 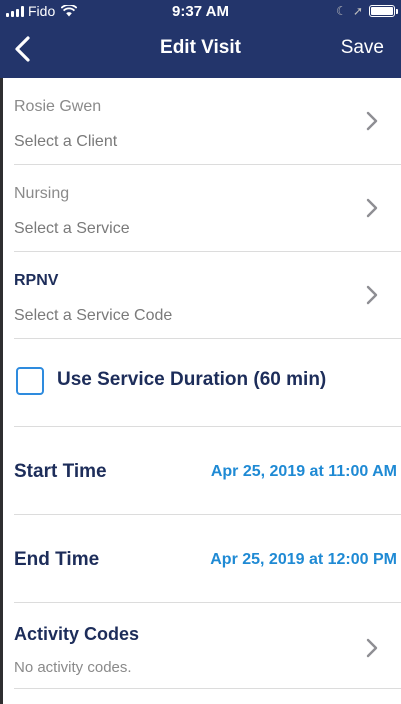 I want to click on client-hint: Select a Client, so click(x=66, y=141).